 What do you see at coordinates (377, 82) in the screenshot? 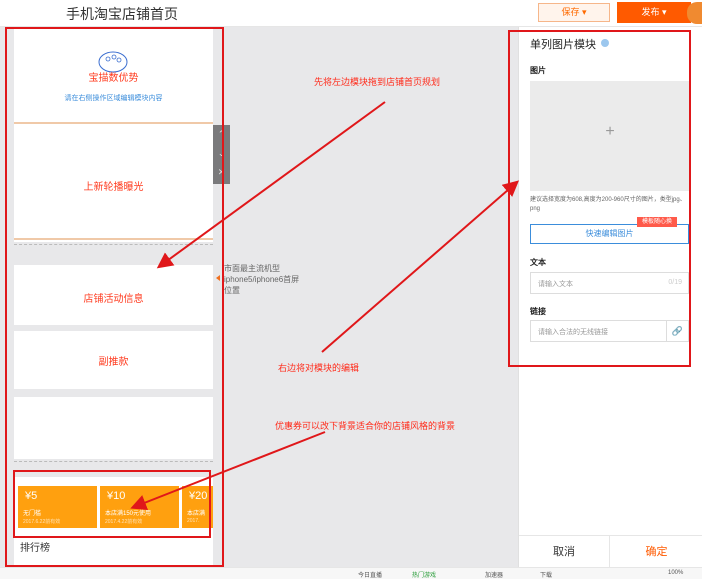
I see `annotation-drag-hint: 先将左边模块拖到店铺首页规划` at bounding box center [377, 82].